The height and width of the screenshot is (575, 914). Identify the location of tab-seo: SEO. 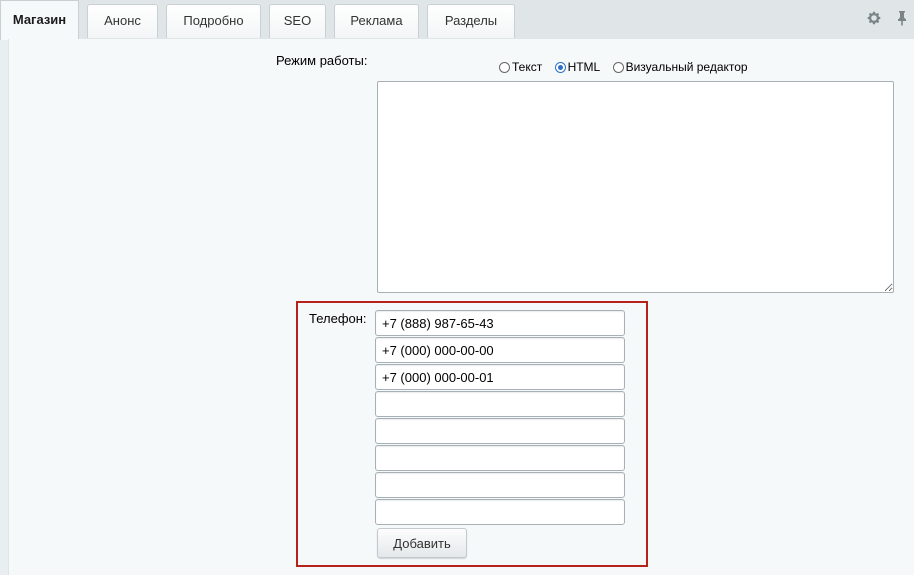
(297, 21).